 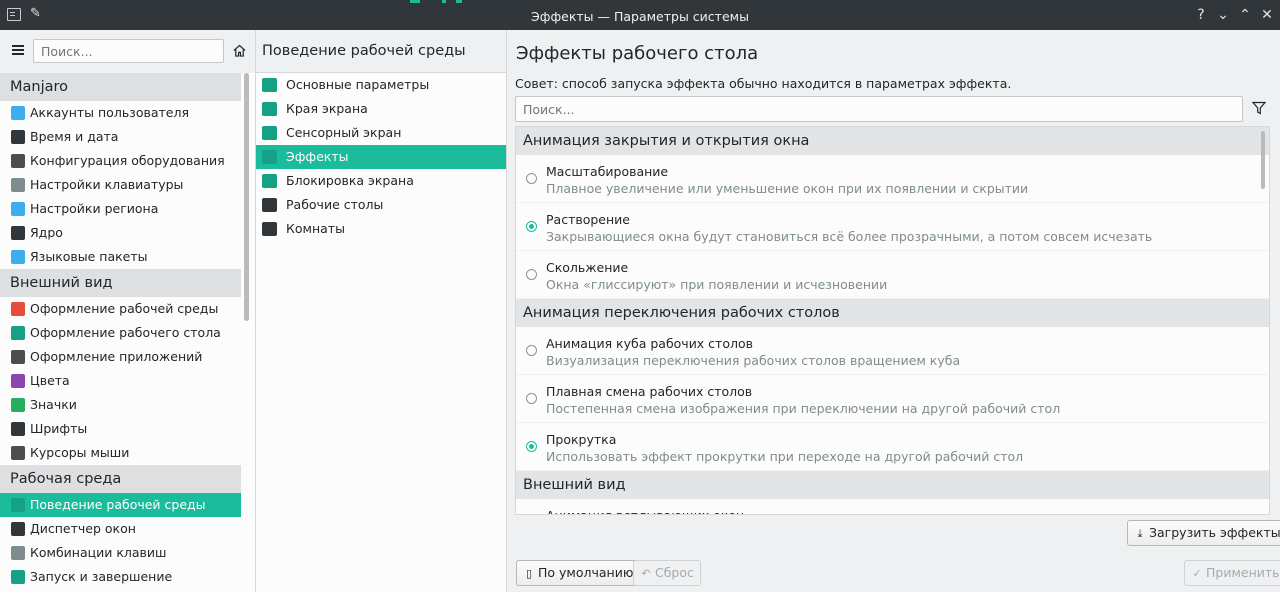 What do you see at coordinates (83, 528) in the screenshot?
I see `sidebar-item-label: Диспетчер окон` at bounding box center [83, 528].